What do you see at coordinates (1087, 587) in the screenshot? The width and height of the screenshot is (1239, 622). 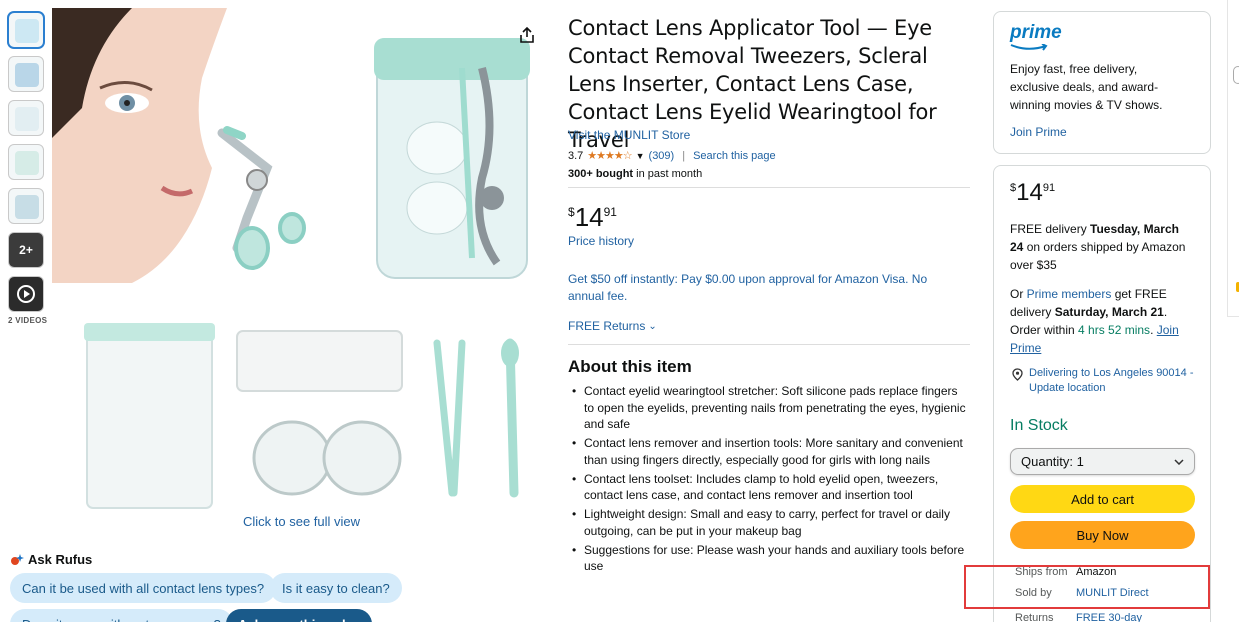 I see `highlight-box` at bounding box center [1087, 587].